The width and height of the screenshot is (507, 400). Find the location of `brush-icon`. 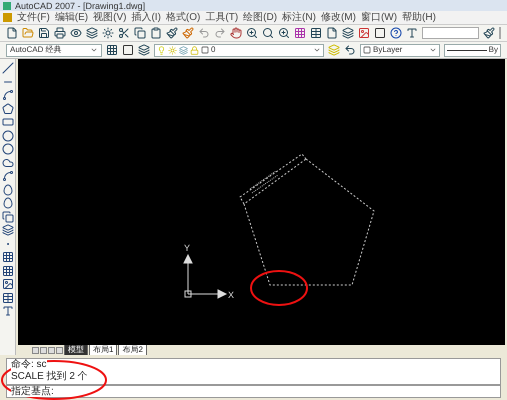

brush-icon is located at coordinates (172, 33).